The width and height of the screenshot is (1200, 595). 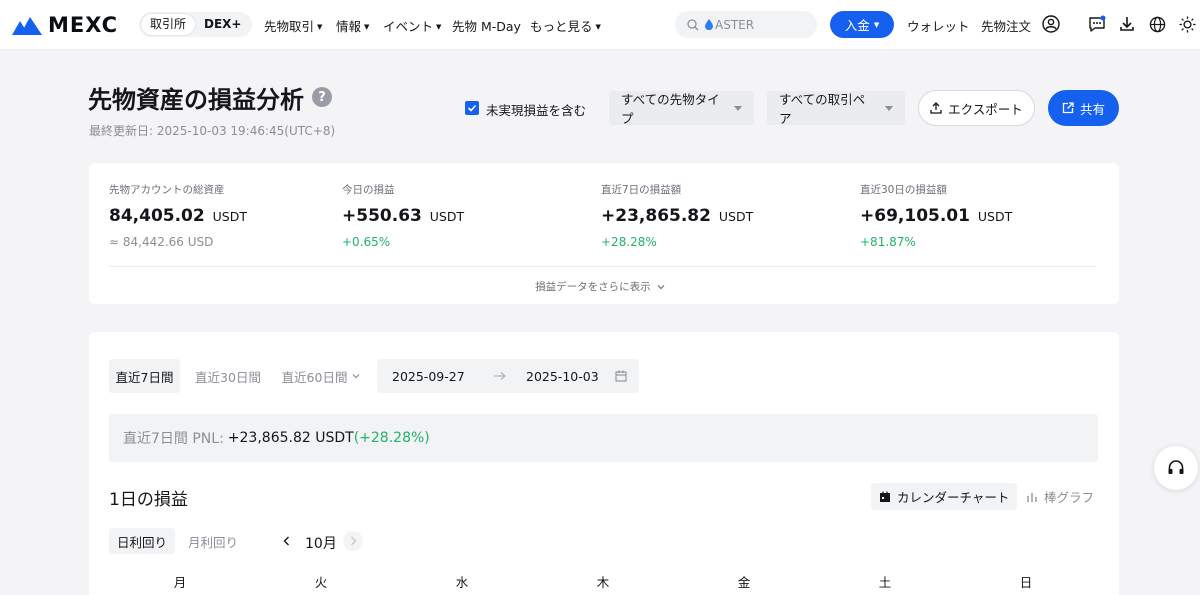 I want to click on prev-month-button, so click(x=286, y=541).